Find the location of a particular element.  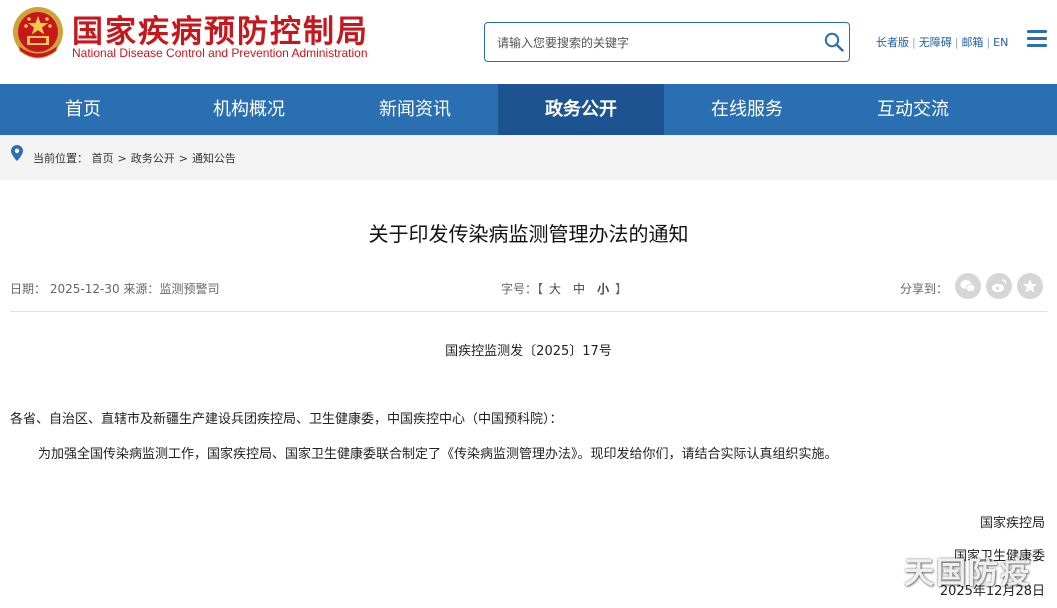

favorite-share-button is located at coordinates (1030, 286).